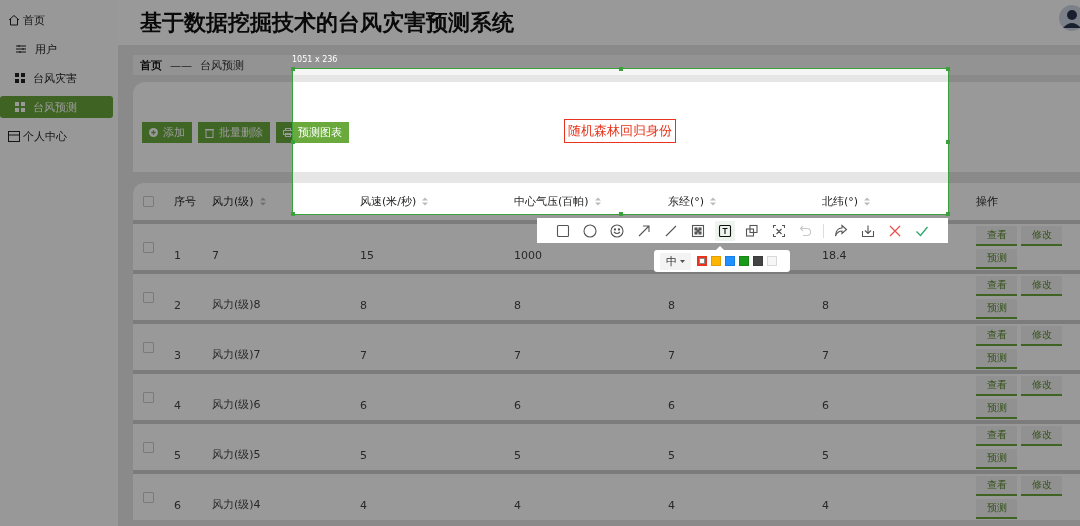 The width and height of the screenshot is (1080, 526). Describe the element at coordinates (590, 230) in the screenshot. I see `circle-icon` at that location.